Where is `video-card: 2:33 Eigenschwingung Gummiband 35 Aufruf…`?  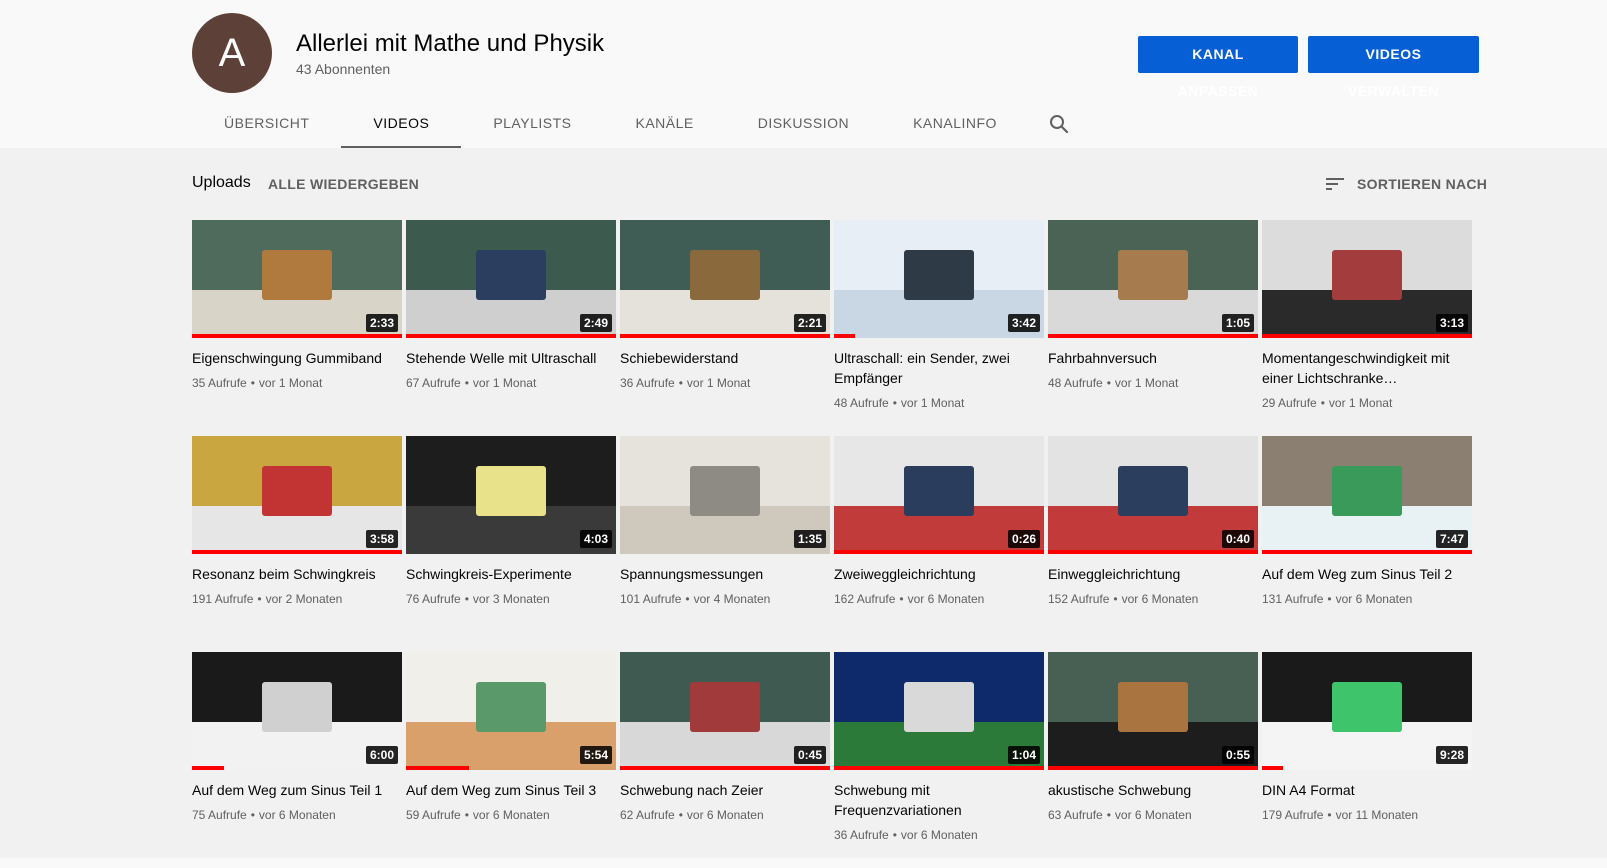
video-card: 2:33 Eigenschwingung Gummiband 35 Aufruf… is located at coordinates (297, 328).